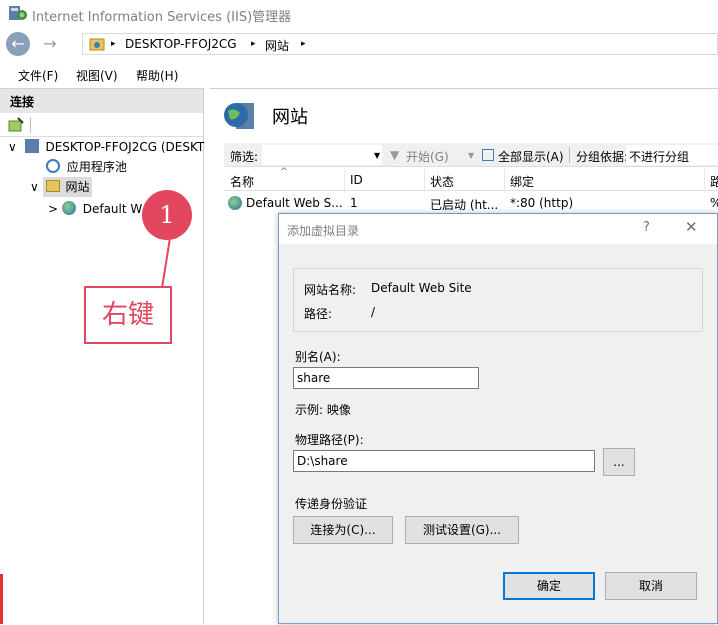 The height and width of the screenshot is (625, 718). What do you see at coordinates (30, 125) in the screenshot?
I see `toolbar-divider` at bounding box center [30, 125].